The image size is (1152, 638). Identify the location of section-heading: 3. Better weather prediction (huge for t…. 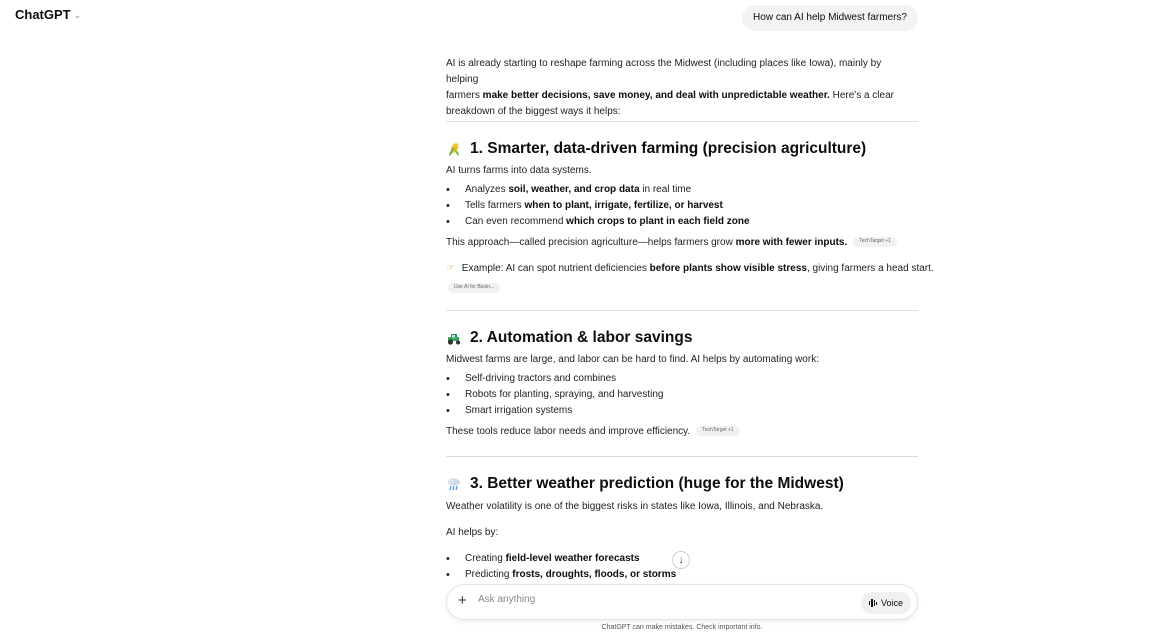
(645, 484).